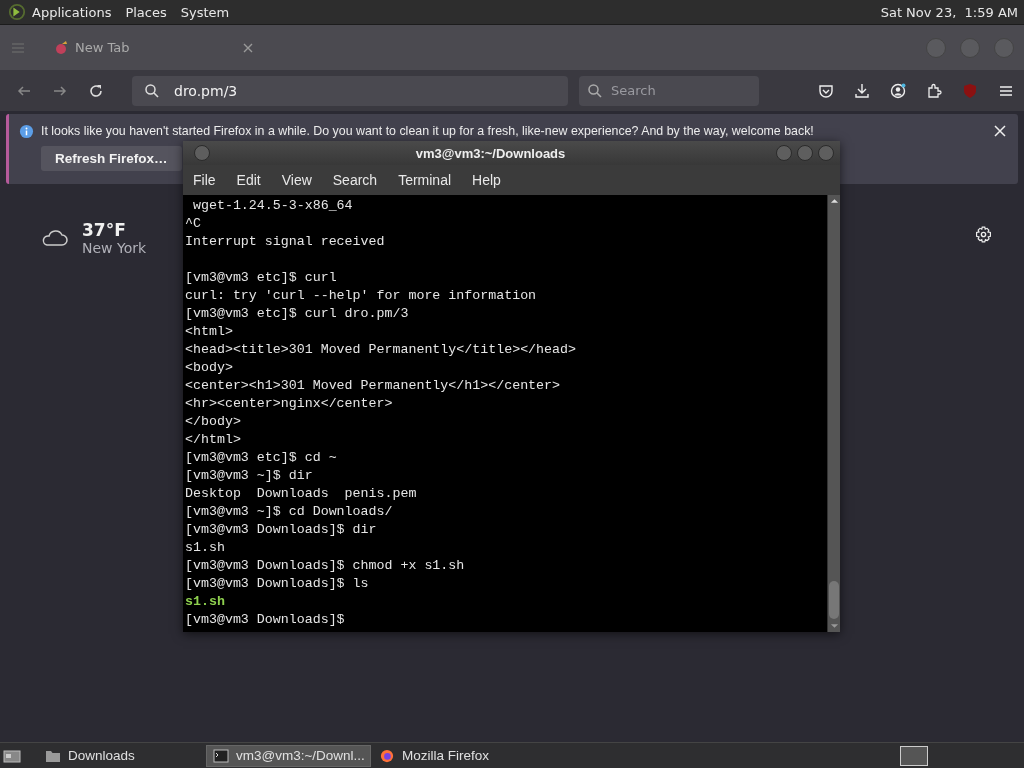  Describe the element at coordinates (213, 422) in the screenshot. I see `terminal-line: </body>` at that location.